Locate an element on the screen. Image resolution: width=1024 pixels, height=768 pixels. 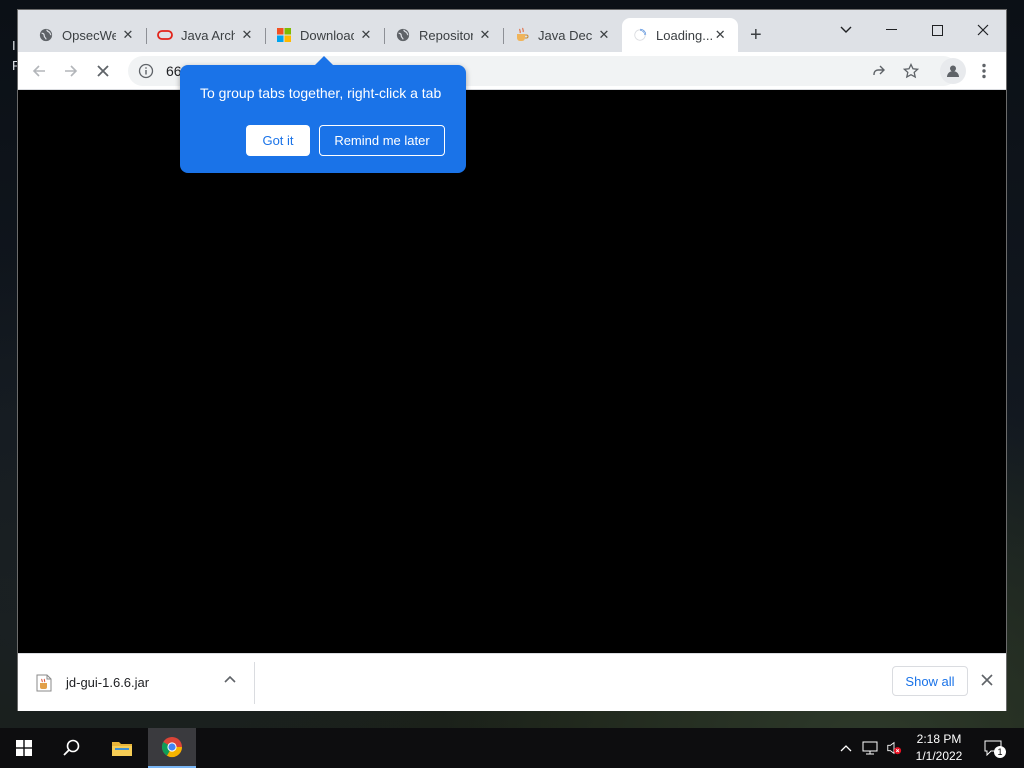
stop-loading-icon is located at coordinates (103, 71).